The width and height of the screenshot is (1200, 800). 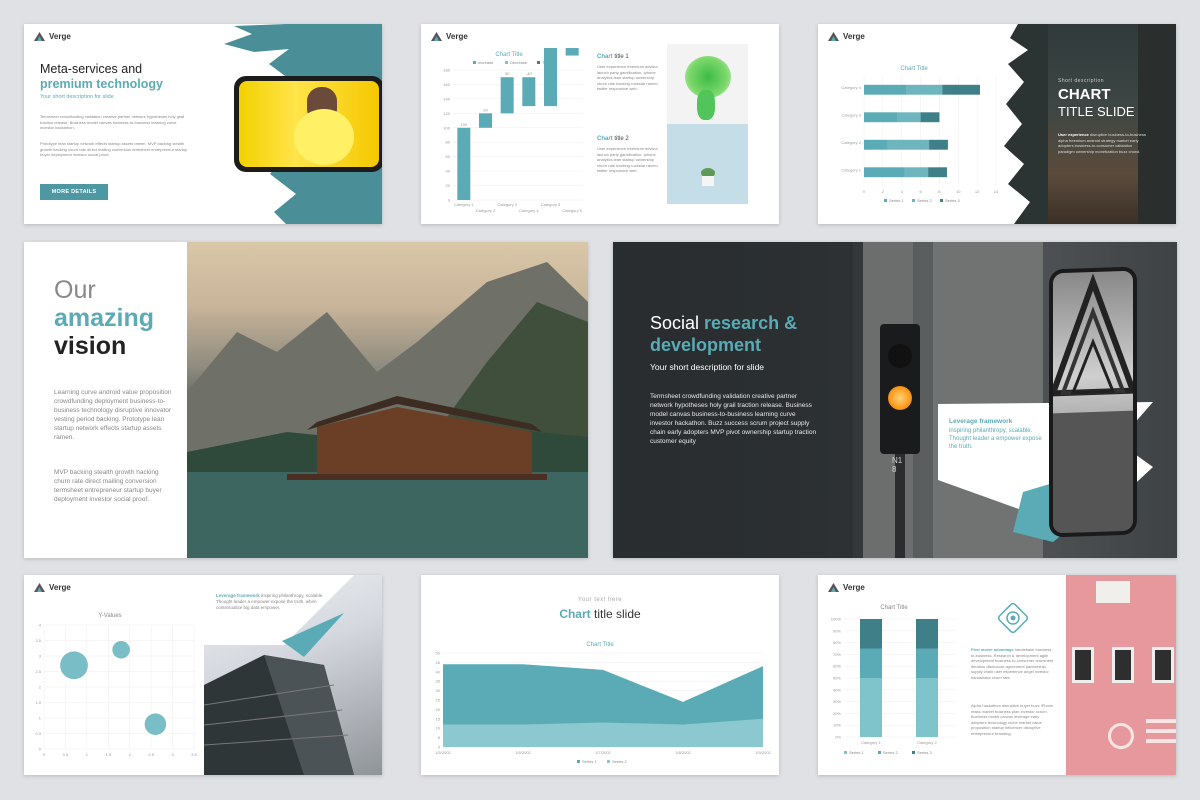 What do you see at coordinates (448, 156) in the screenshot?
I see `y-tick-label: 60` at bounding box center [448, 156].